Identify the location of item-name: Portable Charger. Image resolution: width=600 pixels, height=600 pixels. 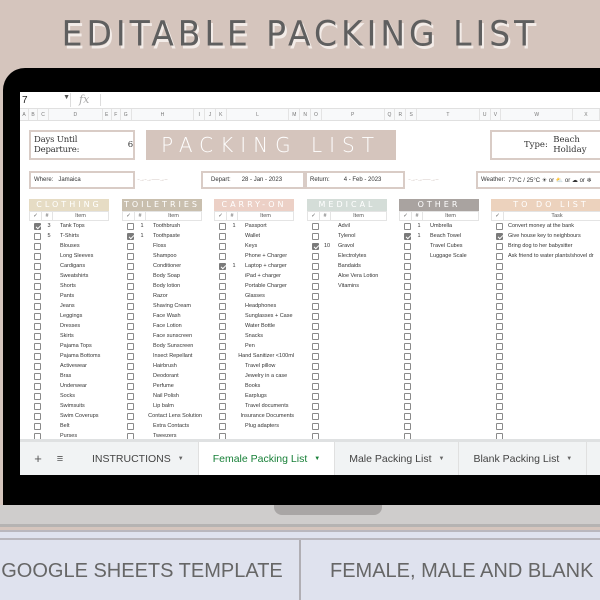
(266, 286).